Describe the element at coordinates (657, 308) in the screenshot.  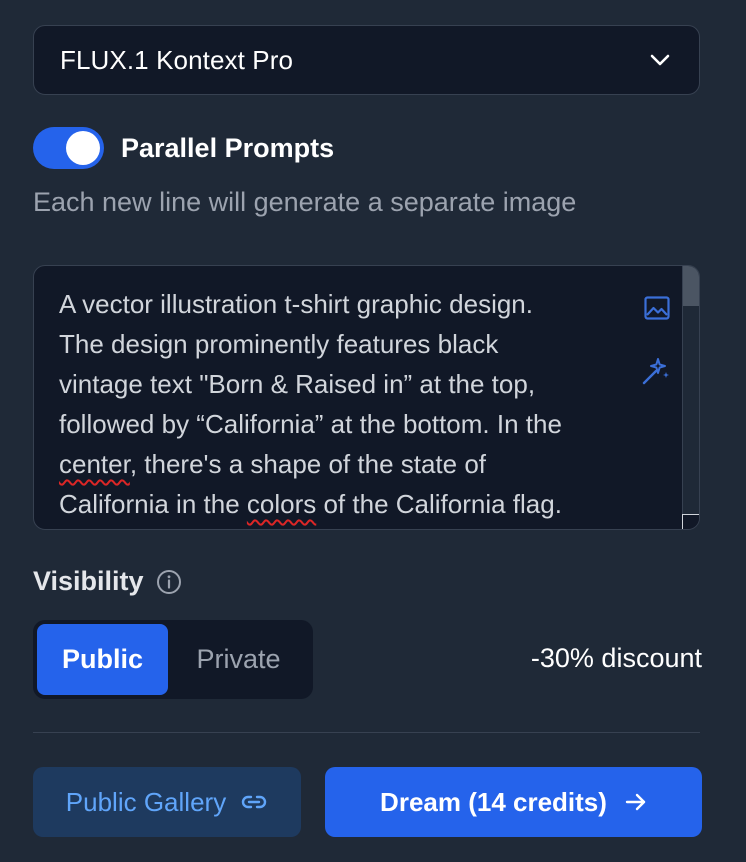
I see `image-icon` at that location.